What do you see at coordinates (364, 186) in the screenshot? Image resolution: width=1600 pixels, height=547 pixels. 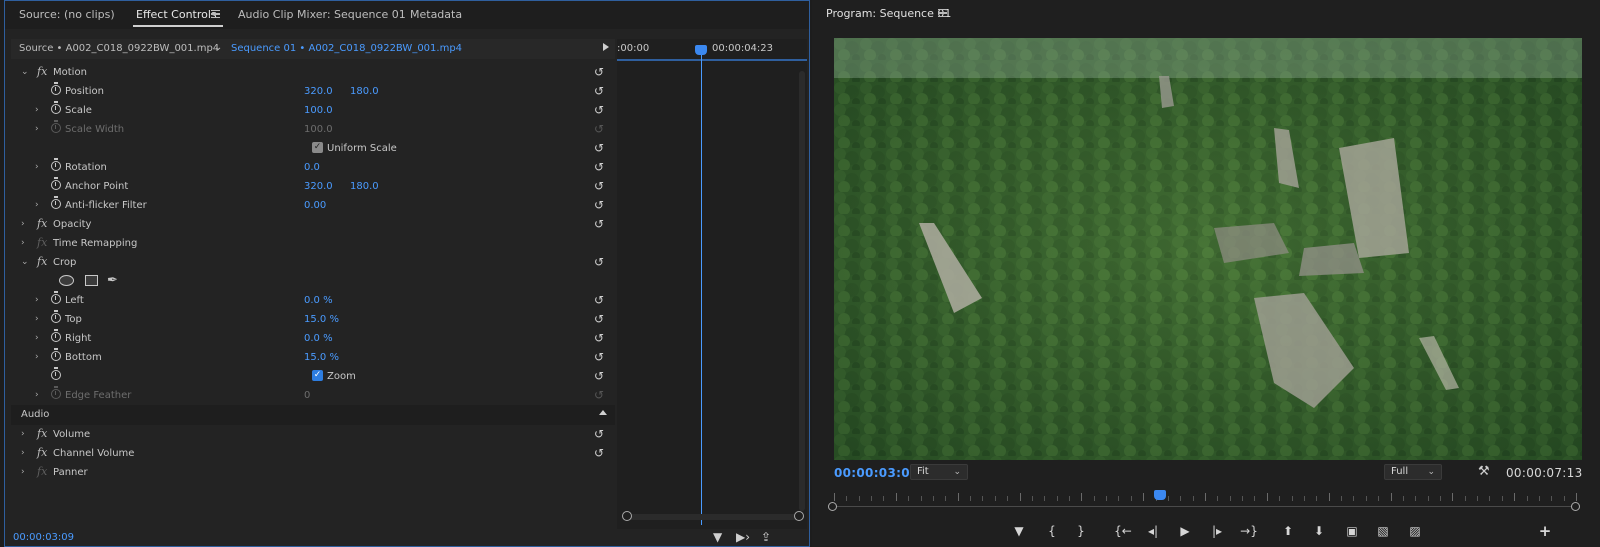 I see `anchor-y-value: 180.0` at bounding box center [364, 186].